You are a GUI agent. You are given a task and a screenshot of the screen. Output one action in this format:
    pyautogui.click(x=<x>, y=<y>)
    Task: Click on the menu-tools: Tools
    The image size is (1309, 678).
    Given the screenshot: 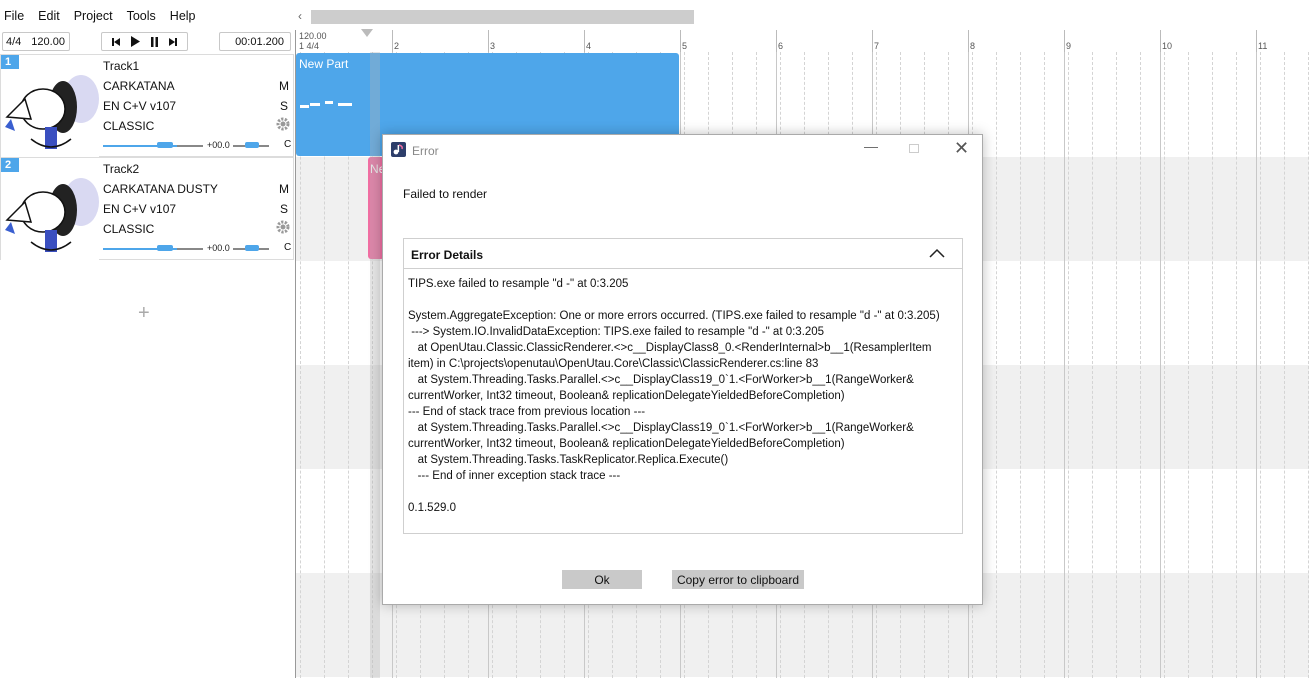 What is the action you would take?
    pyautogui.click(x=144, y=17)
    